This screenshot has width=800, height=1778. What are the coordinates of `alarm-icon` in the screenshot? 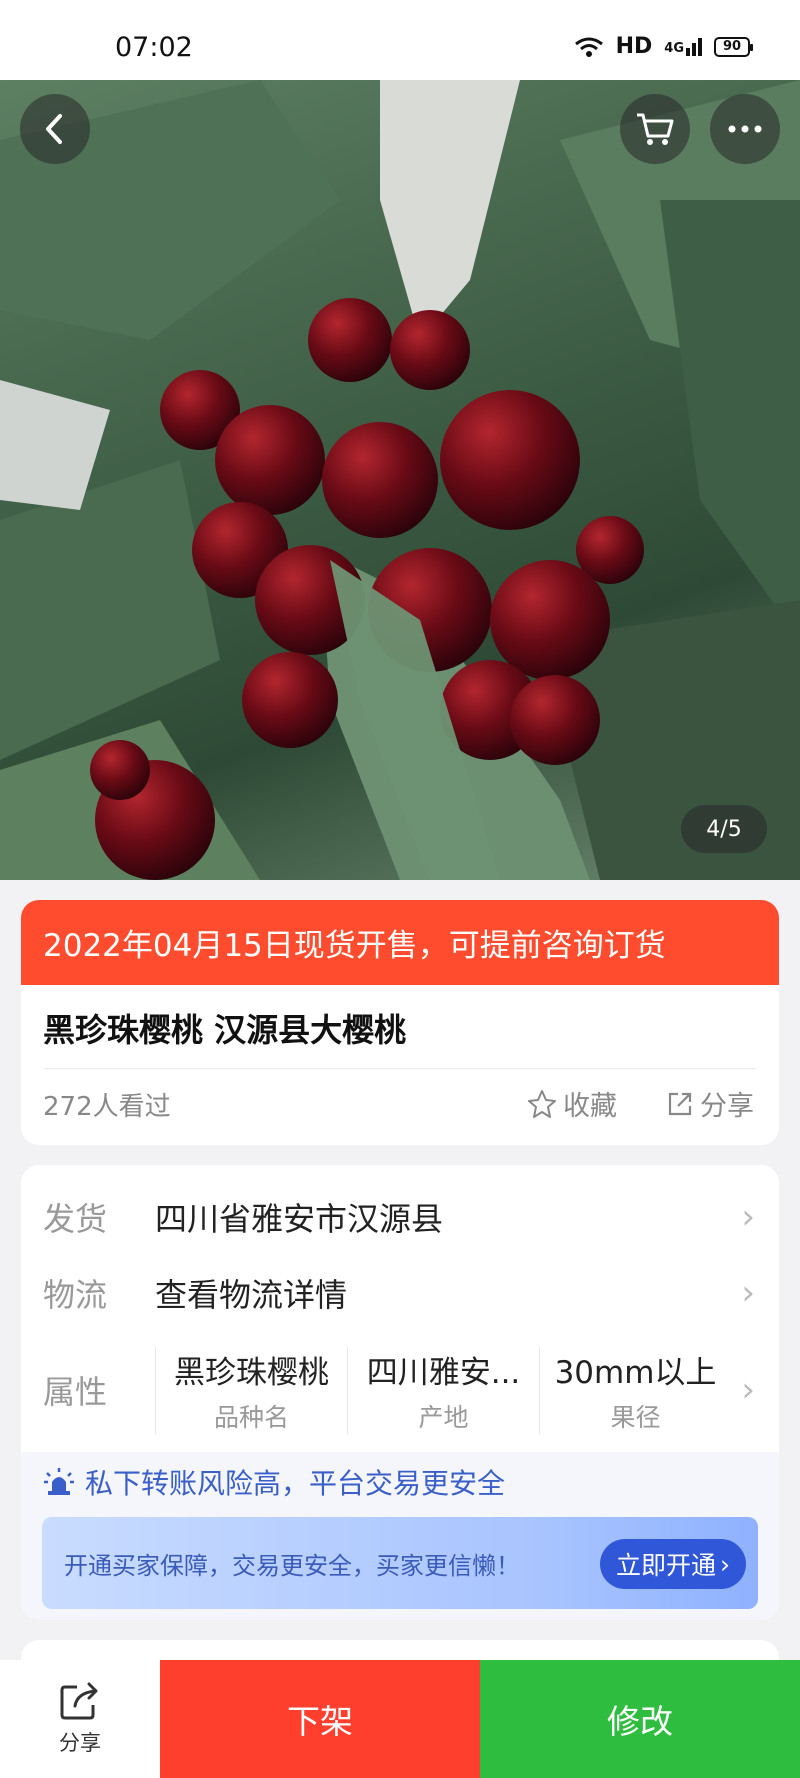 It's located at (59, 1481).